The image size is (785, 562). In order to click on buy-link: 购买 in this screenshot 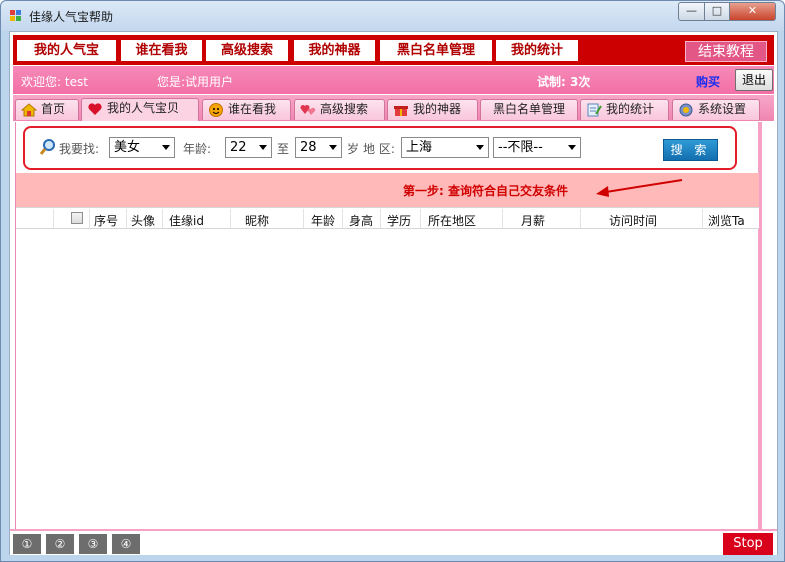, I will do `click(708, 81)`.